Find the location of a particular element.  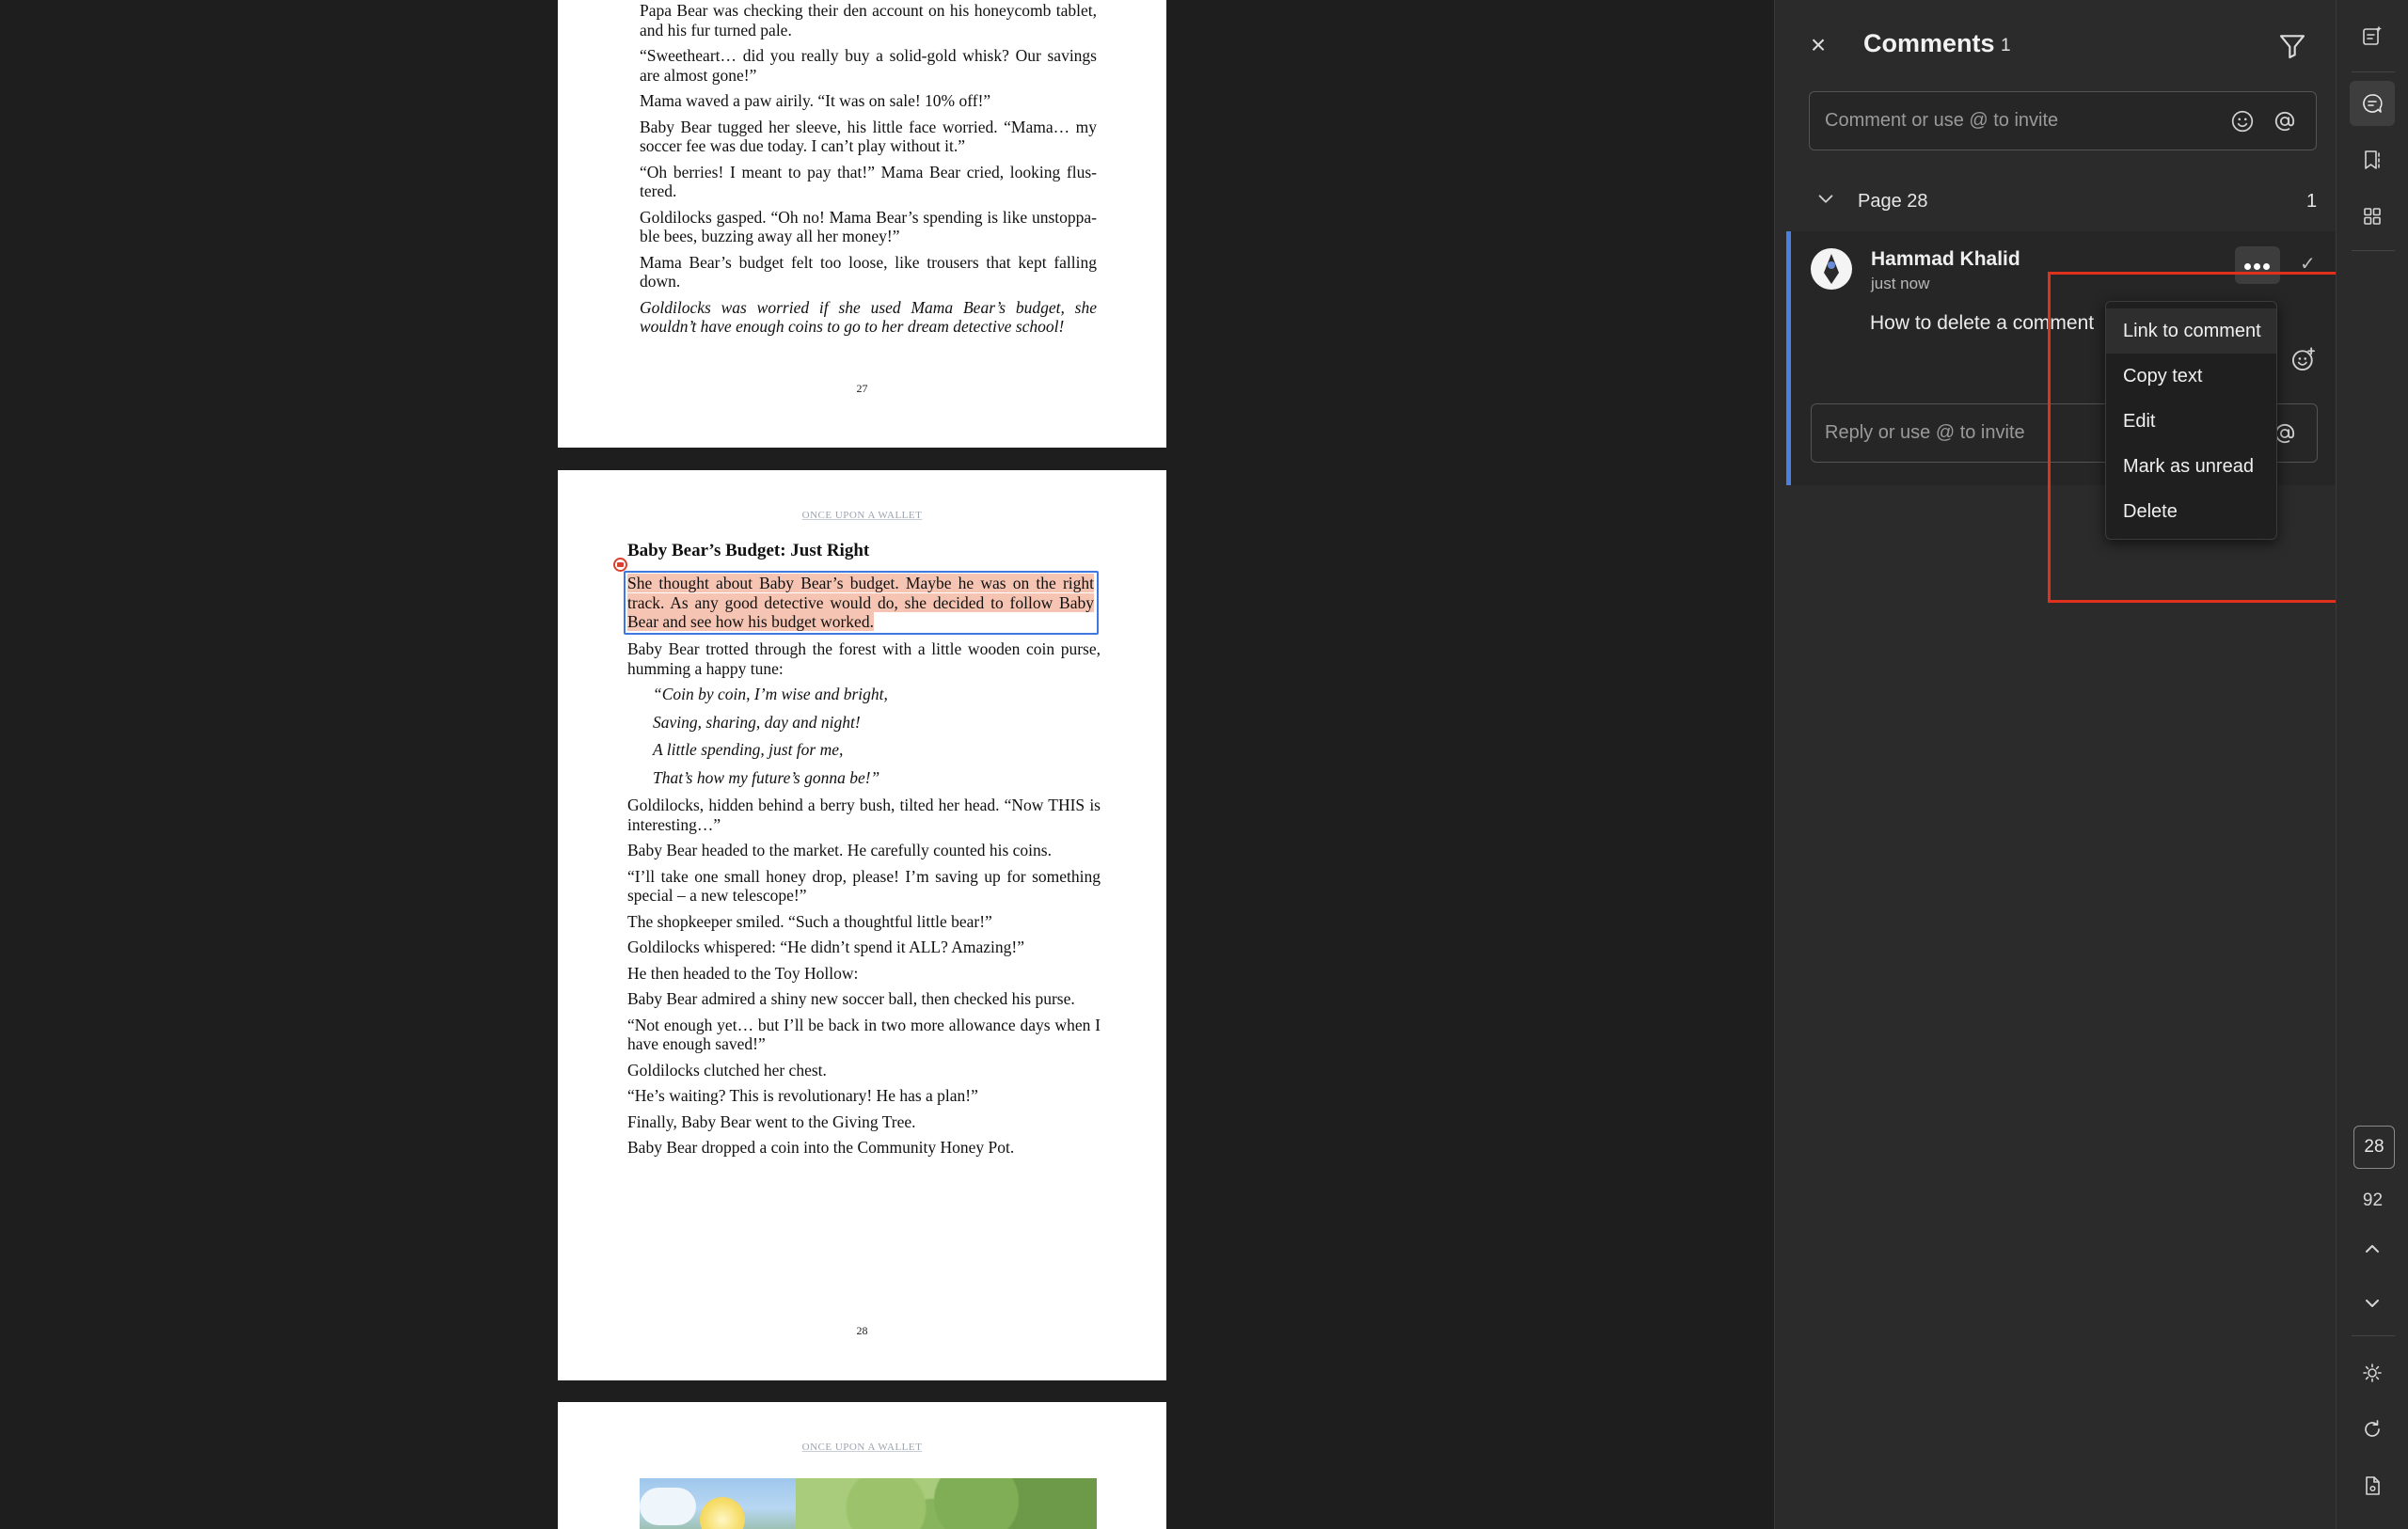

filter-icon is located at coordinates (2292, 46).